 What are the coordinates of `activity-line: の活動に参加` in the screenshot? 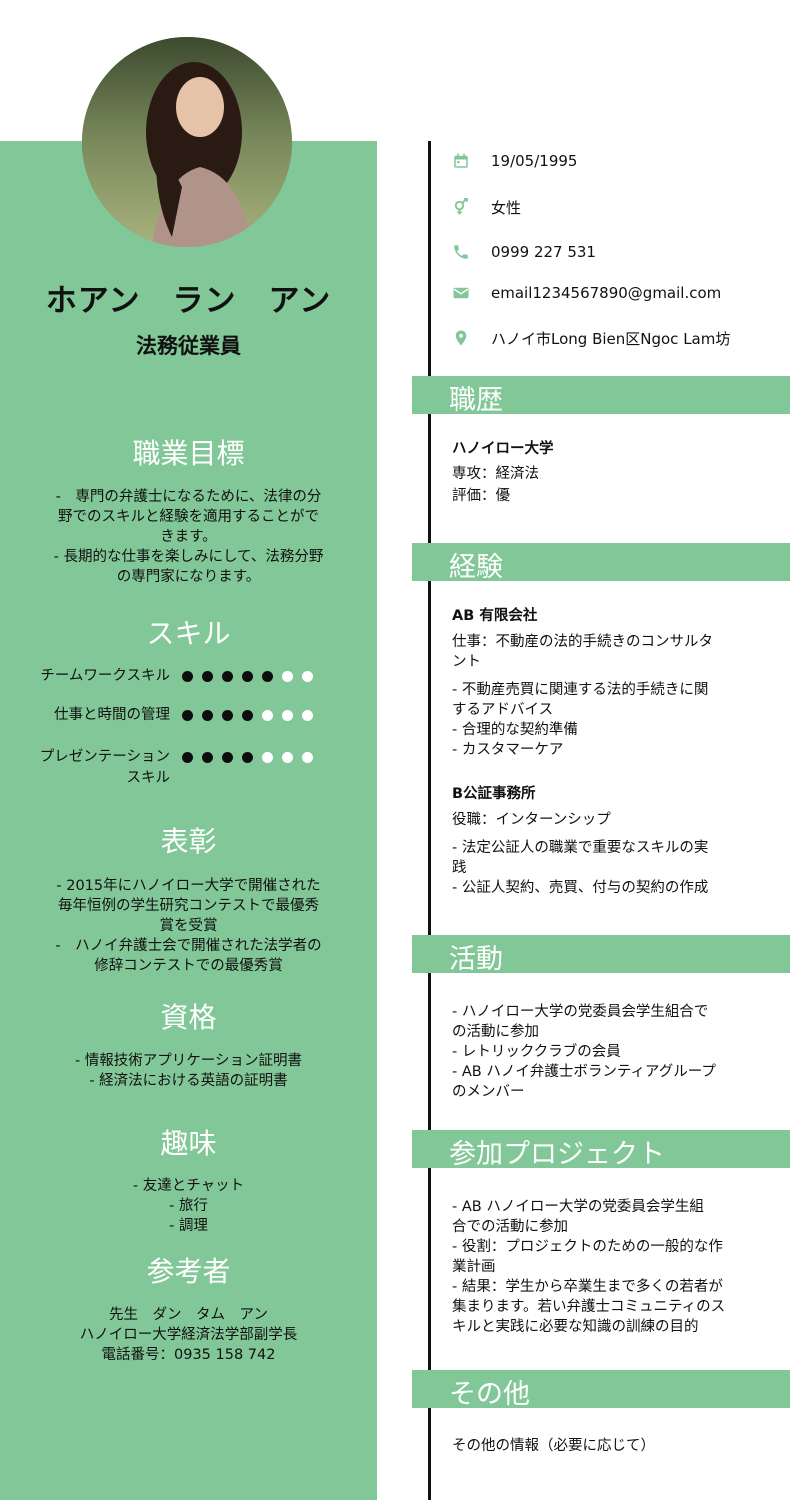 It's located at (495, 1032).